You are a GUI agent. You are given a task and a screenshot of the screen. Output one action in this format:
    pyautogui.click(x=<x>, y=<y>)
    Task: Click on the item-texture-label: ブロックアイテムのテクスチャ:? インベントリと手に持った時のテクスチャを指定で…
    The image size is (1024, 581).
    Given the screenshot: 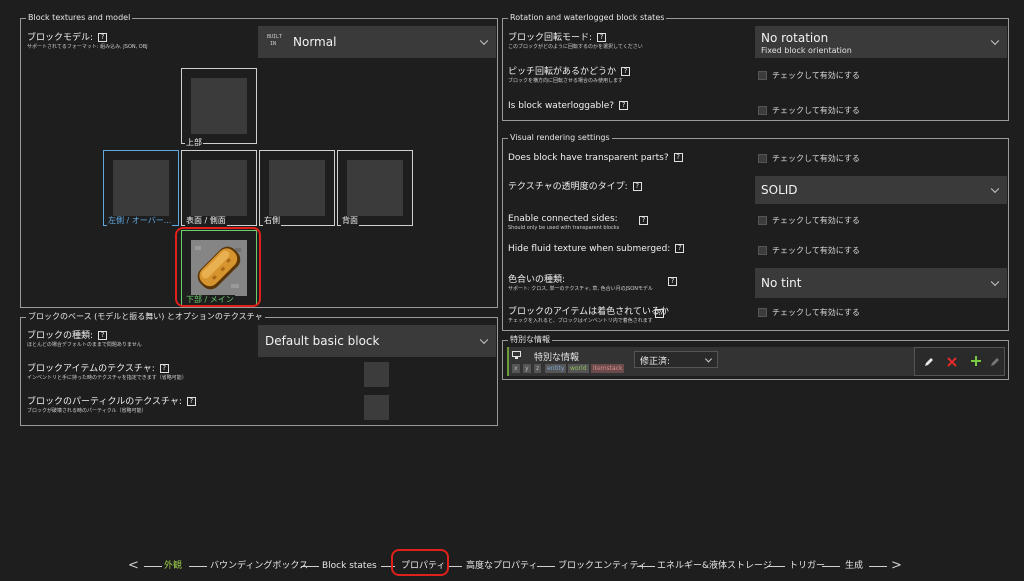 What is the action you would take?
    pyautogui.click(x=107, y=372)
    